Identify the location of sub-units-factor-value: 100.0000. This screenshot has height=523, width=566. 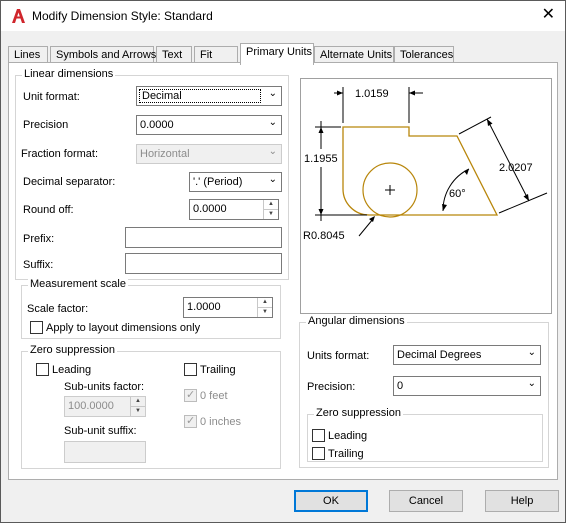
(91, 406).